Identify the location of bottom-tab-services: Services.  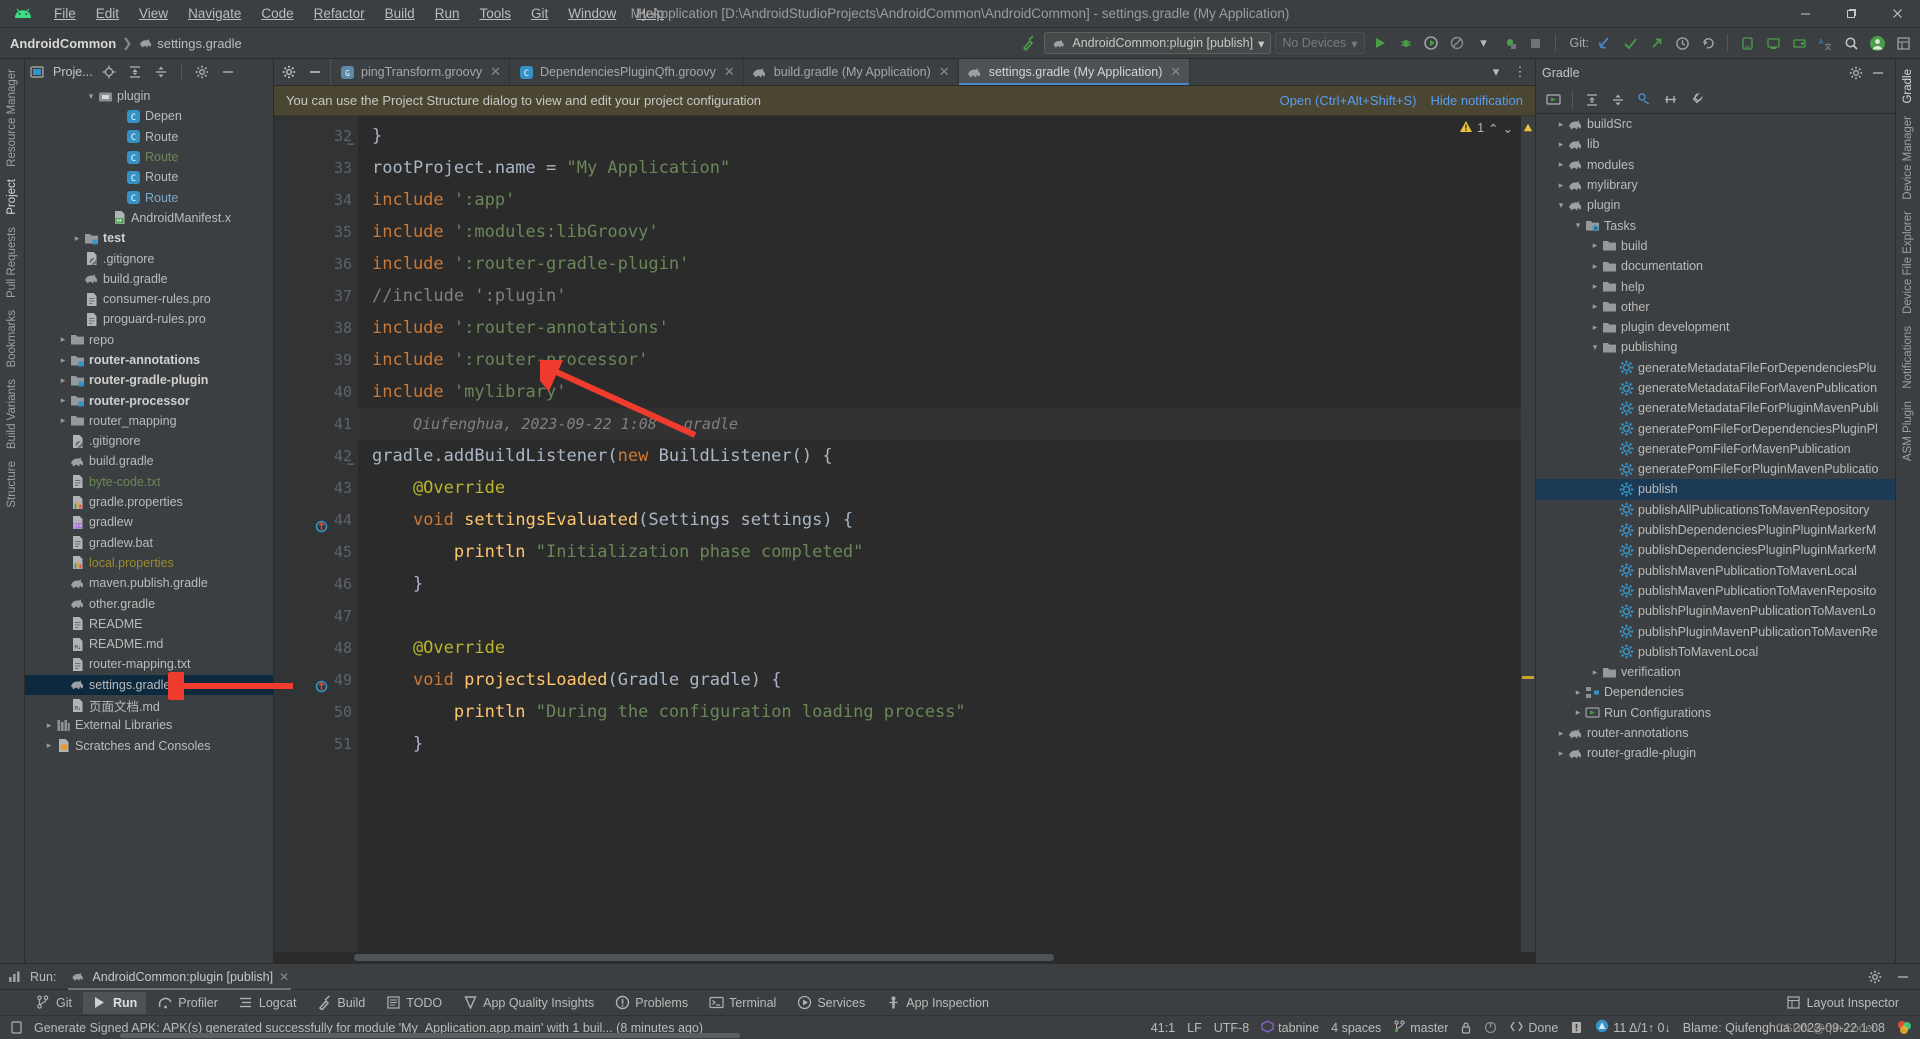
(830, 1003).